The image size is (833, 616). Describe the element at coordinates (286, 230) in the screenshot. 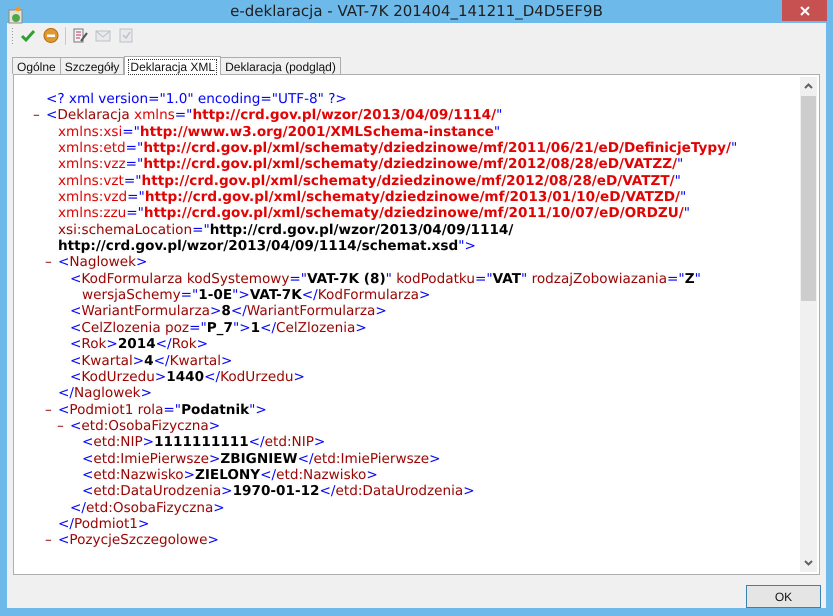

I see `xml-line: xsi:schemaLocation="http://crd.gov.pl/wzor/2013/04/09/1114/` at that location.